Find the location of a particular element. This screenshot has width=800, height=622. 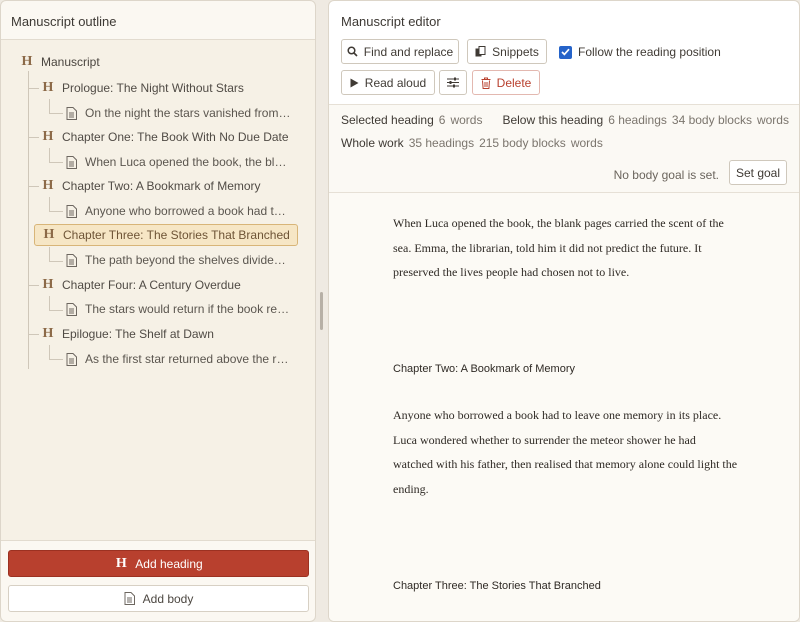

tree-root: H Manuscript is located at coordinates (60, 62).